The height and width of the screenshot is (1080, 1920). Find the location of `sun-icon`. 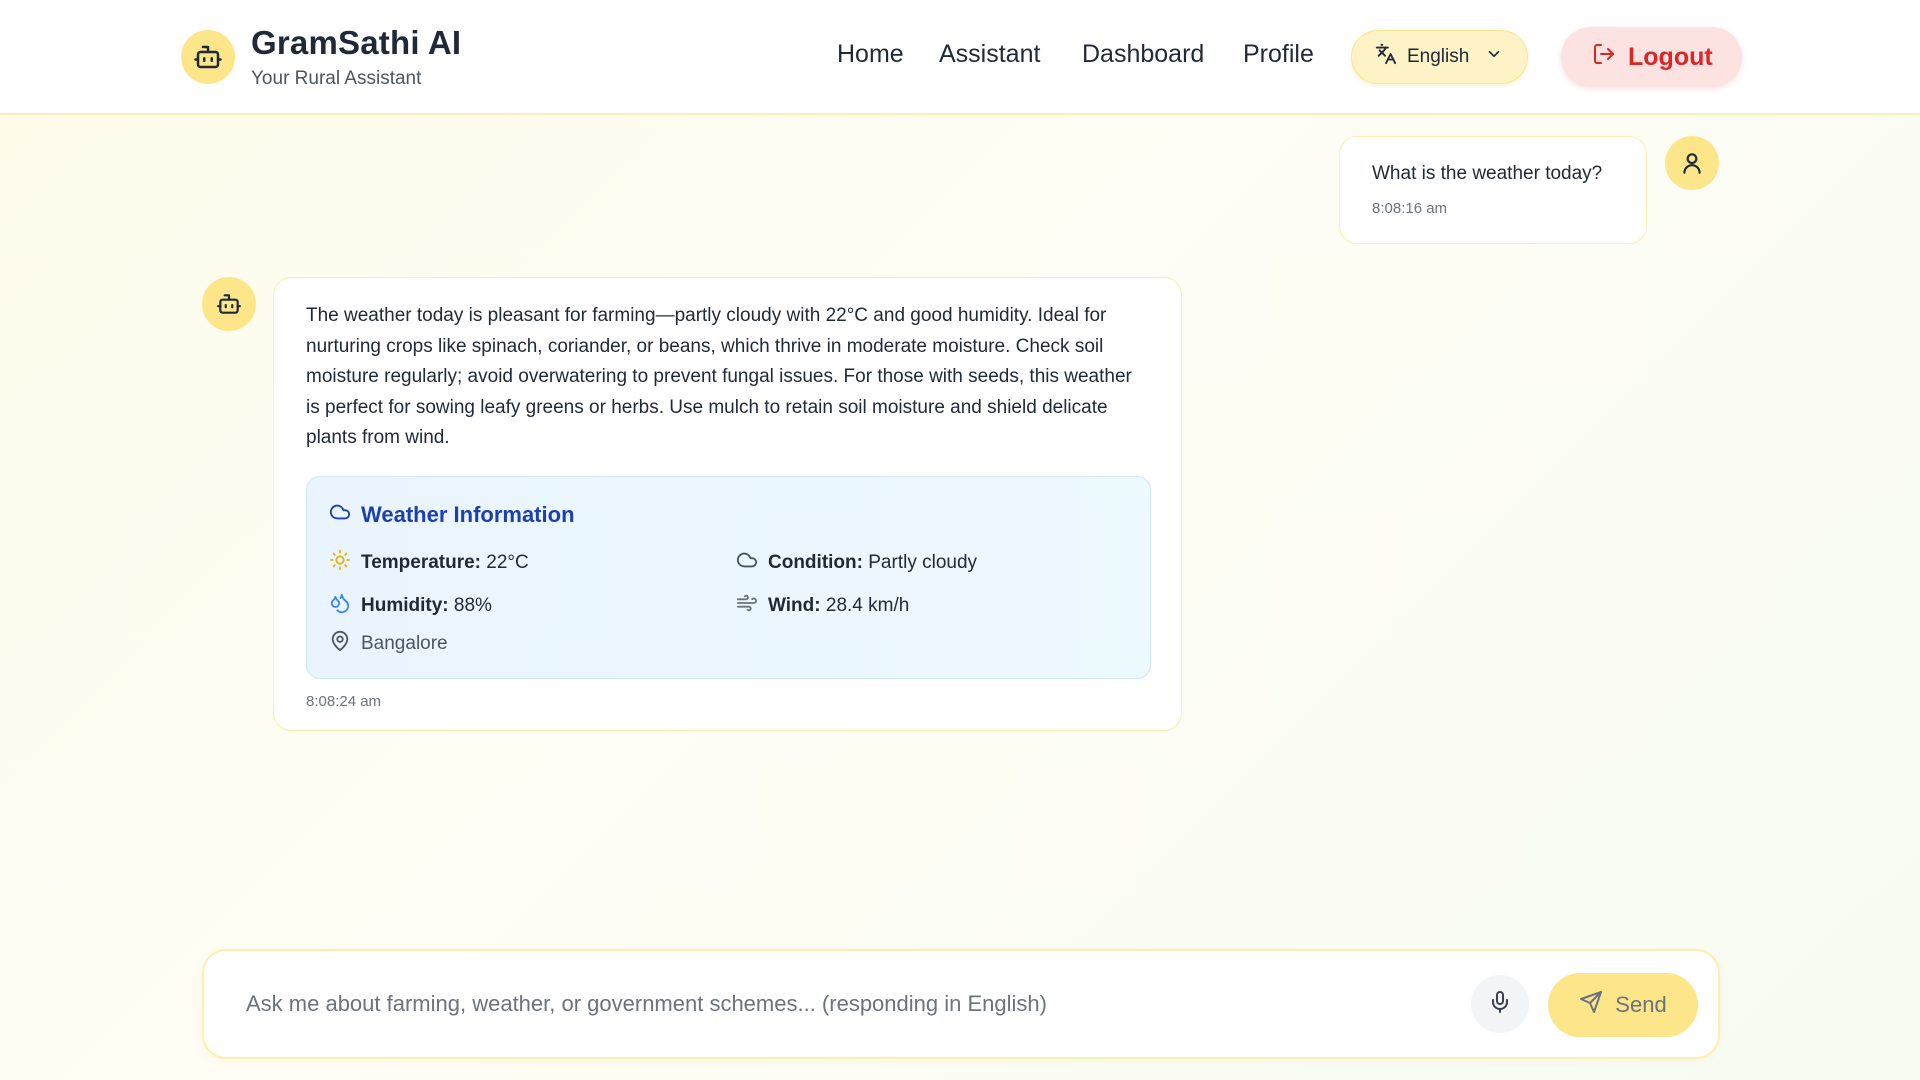

sun-icon is located at coordinates (340, 563).